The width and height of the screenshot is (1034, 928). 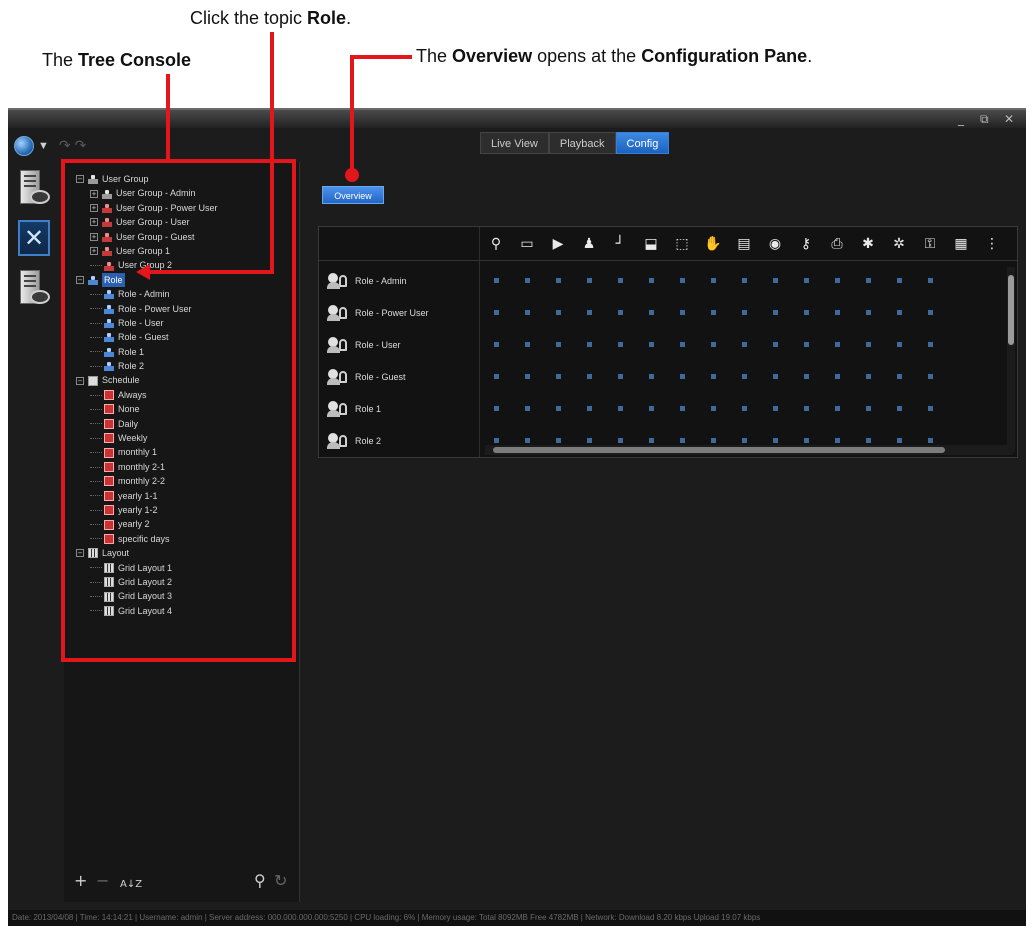 I want to click on config-tools-icon: ✕, so click(x=34, y=239).